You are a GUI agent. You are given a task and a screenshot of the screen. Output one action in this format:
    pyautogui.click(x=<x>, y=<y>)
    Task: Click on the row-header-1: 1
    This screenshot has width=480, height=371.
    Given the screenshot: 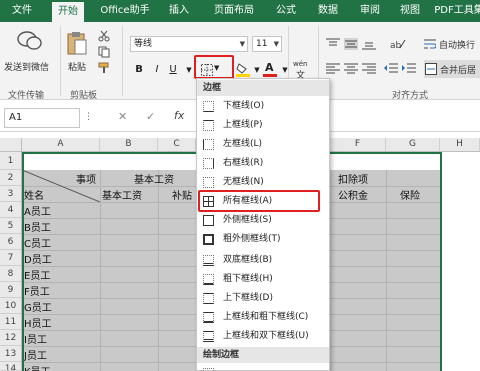 What is the action you would take?
    pyautogui.click(x=11, y=161)
    